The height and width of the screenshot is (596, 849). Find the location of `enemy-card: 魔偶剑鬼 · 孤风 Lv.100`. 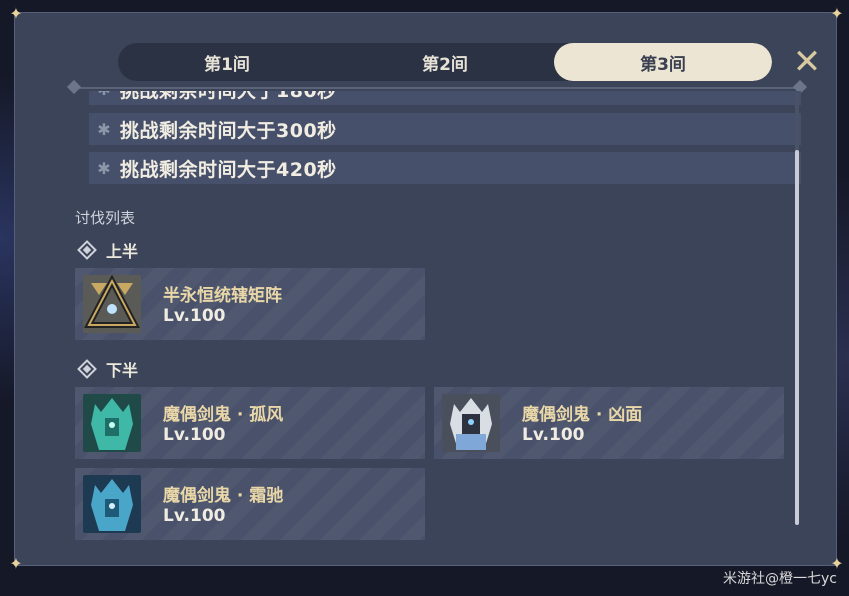

enemy-card: 魔偶剑鬼 · 孤风 Lv.100 is located at coordinates (250, 423).